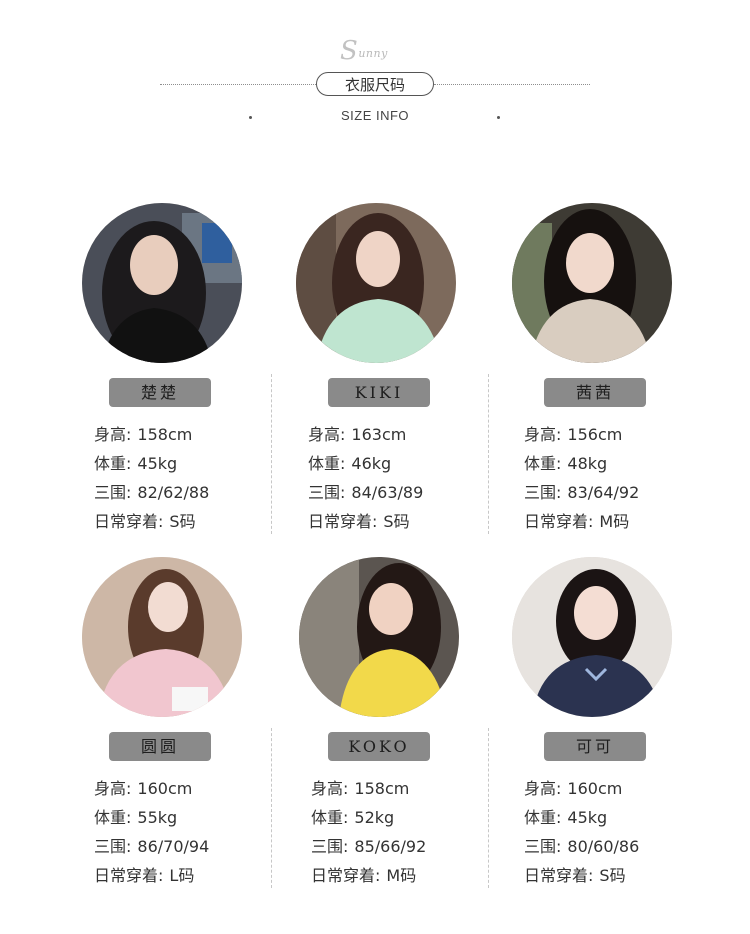  I want to click on size-value: L码, so click(182, 875).